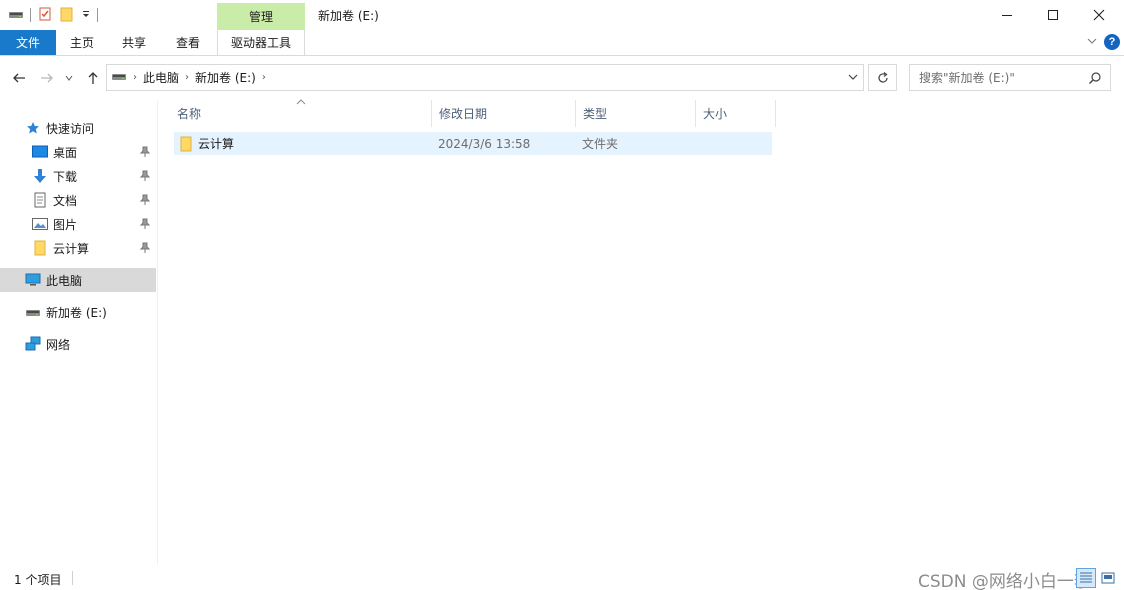 The height and width of the screenshot is (590, 1124). Describe the element at coordinates (1099, 15) in the screenshot. I see `close-button` at that location.